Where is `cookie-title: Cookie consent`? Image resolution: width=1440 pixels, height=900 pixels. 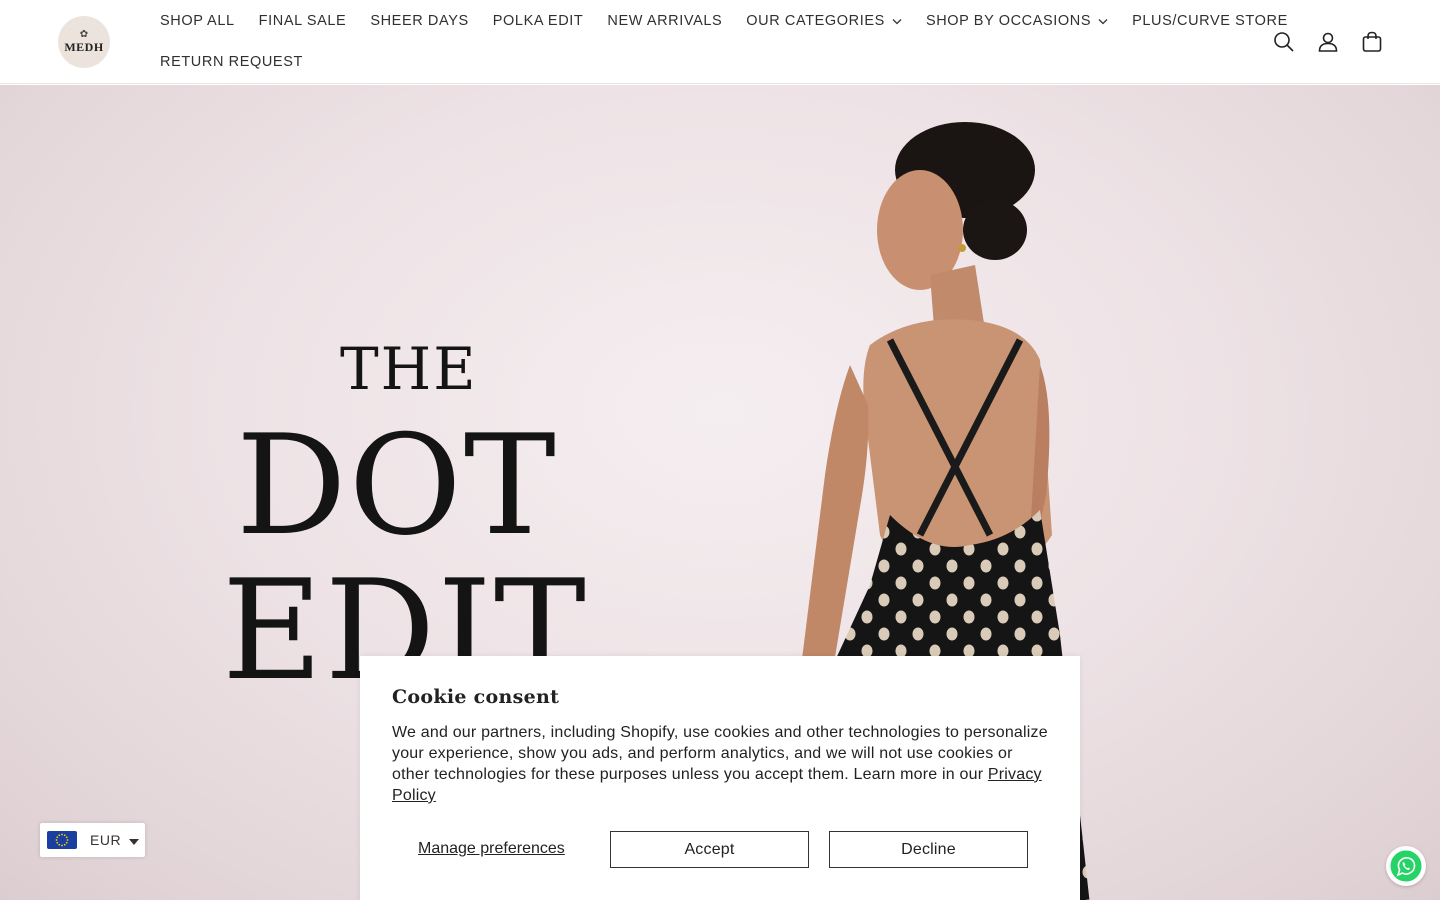
cookie-title: Cookie consent is located at coordinates (476, 697).